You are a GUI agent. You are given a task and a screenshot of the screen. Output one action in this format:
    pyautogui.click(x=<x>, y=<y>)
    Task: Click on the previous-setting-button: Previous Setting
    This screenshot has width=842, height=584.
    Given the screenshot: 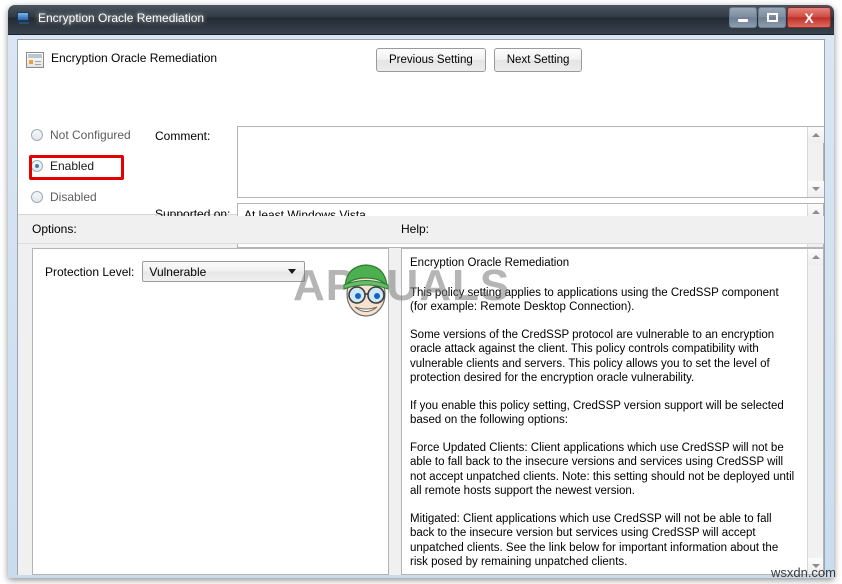 What is the action you would take?
    pyautogui.click(x=431, y=60)
    